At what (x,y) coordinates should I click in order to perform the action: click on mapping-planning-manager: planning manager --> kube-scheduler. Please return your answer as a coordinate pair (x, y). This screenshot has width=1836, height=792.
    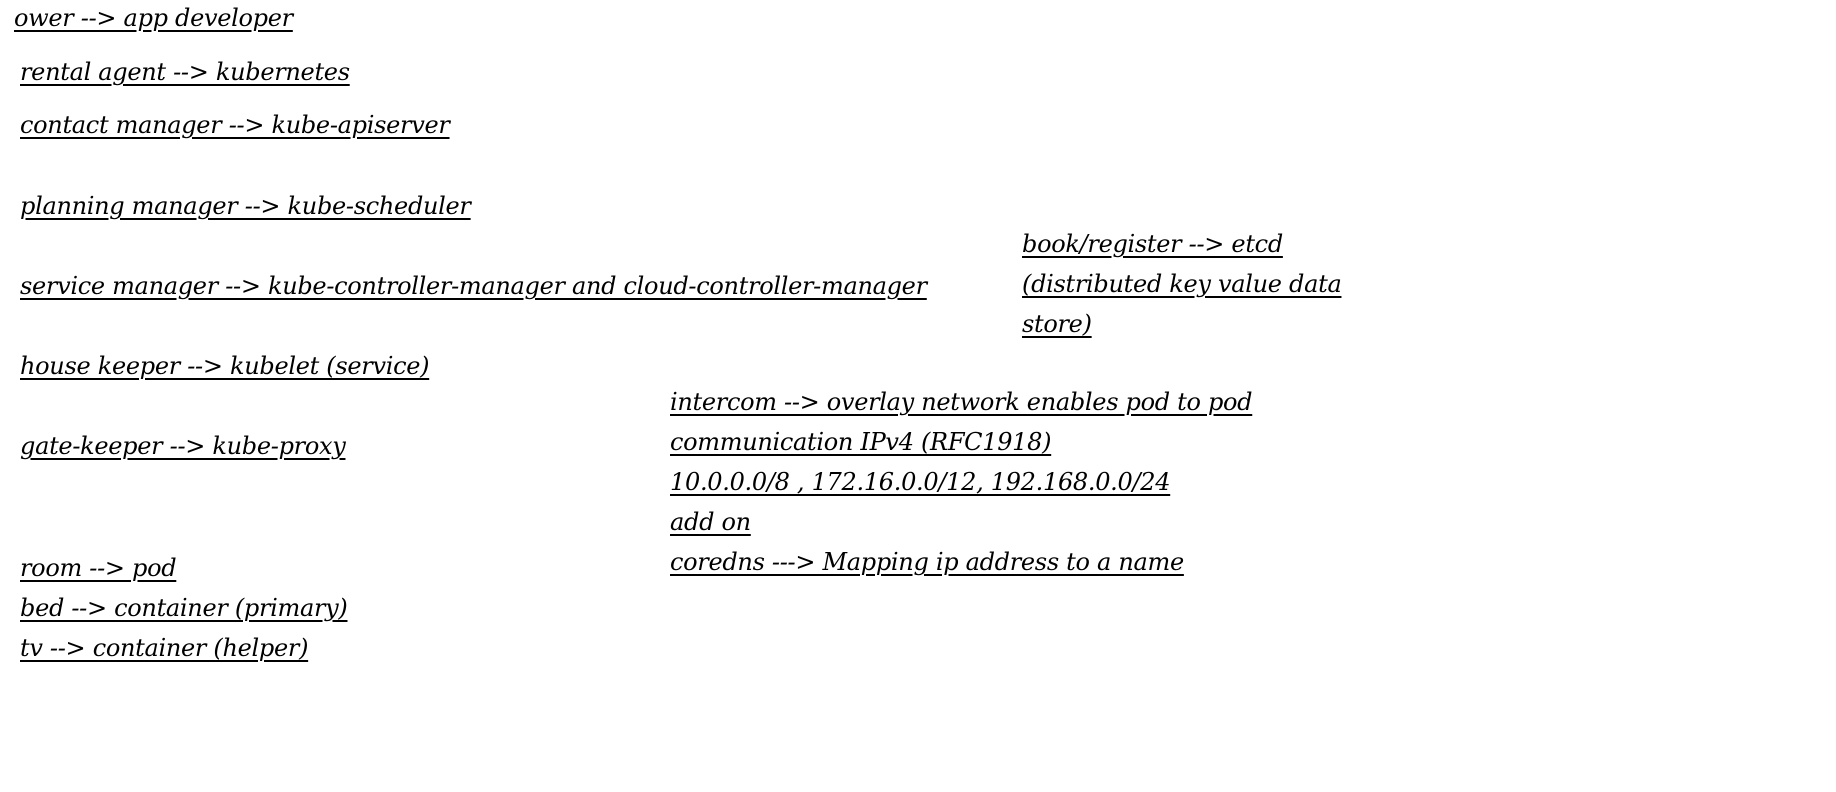
    Looking at the image, I should click on (245, 206).